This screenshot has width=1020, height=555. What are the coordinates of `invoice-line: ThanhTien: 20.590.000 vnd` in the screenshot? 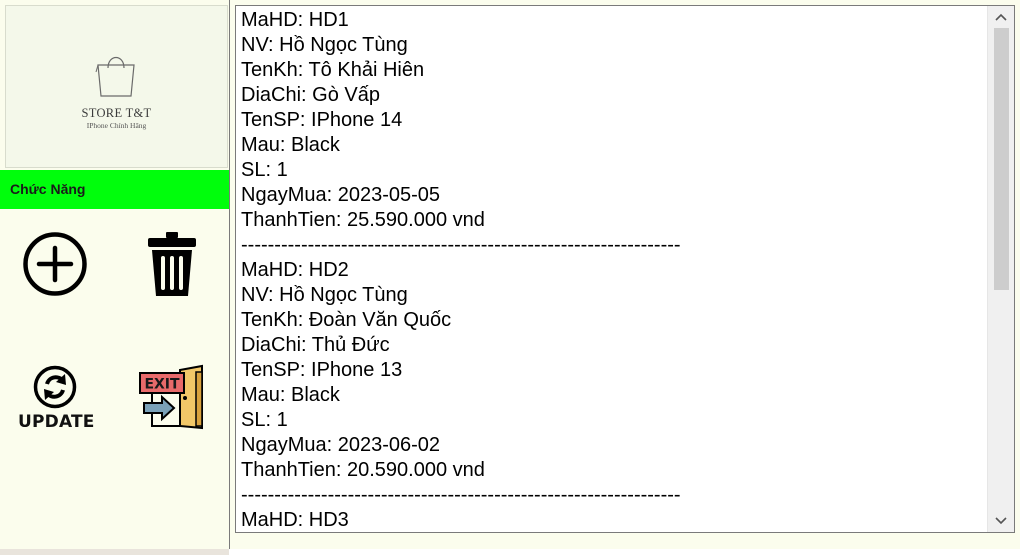 It's located at (363, 470).